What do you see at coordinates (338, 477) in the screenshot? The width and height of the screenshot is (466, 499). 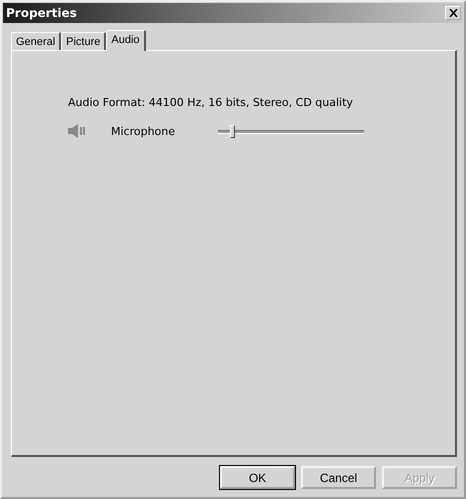 I see `dialog-button: Cancel` at bounding box center [338, 477].